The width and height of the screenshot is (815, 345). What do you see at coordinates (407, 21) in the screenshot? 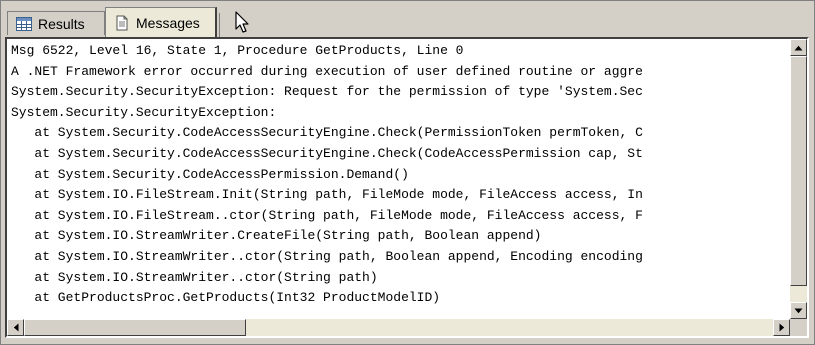
I see `tab-strip: Results Messages` at bounding box center [407, 21].